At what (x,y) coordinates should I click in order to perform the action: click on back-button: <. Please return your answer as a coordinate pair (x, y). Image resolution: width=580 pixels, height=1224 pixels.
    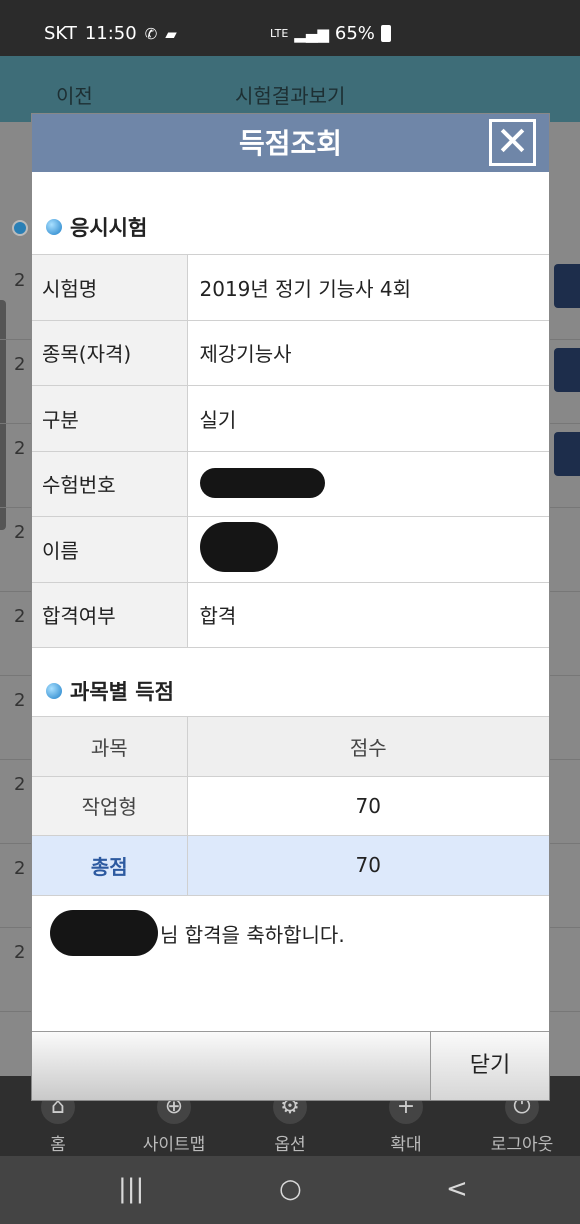
    Looking at the image, I should click on (457, 1189).